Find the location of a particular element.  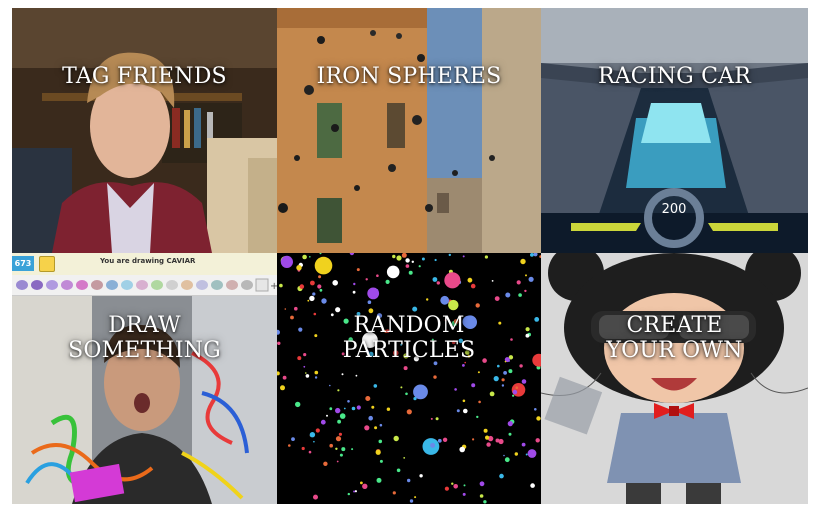

tile-label: RACING CAR is located at coordinates (674, 76).